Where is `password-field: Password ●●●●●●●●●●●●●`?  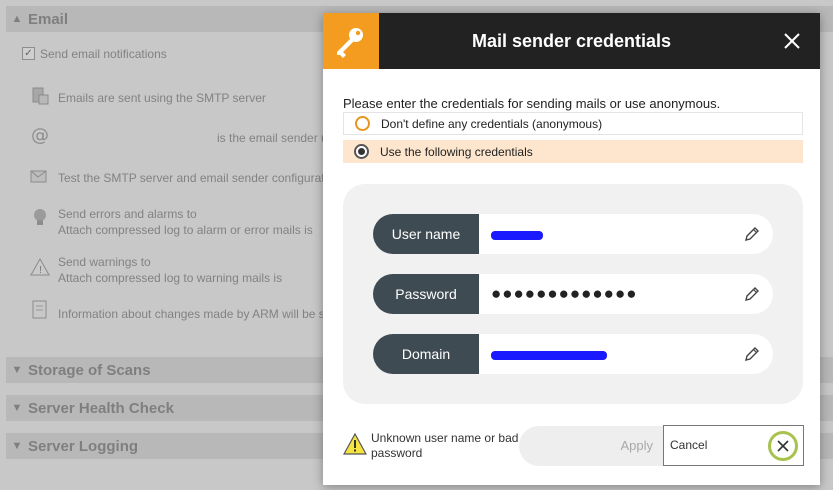
password-field: Password ●●●●●●●●●●●●● is located at coordinates (573, 294).